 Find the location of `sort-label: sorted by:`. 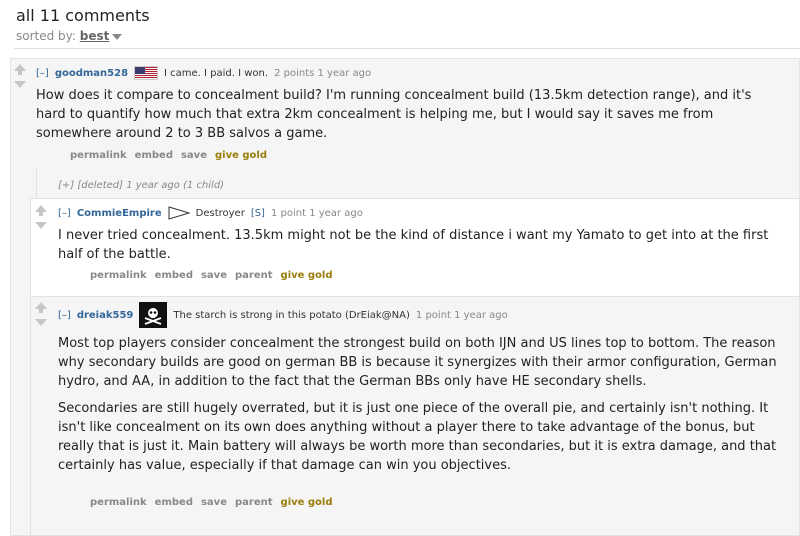

sort-label: sorted by: is located at coordinates (46, 36).